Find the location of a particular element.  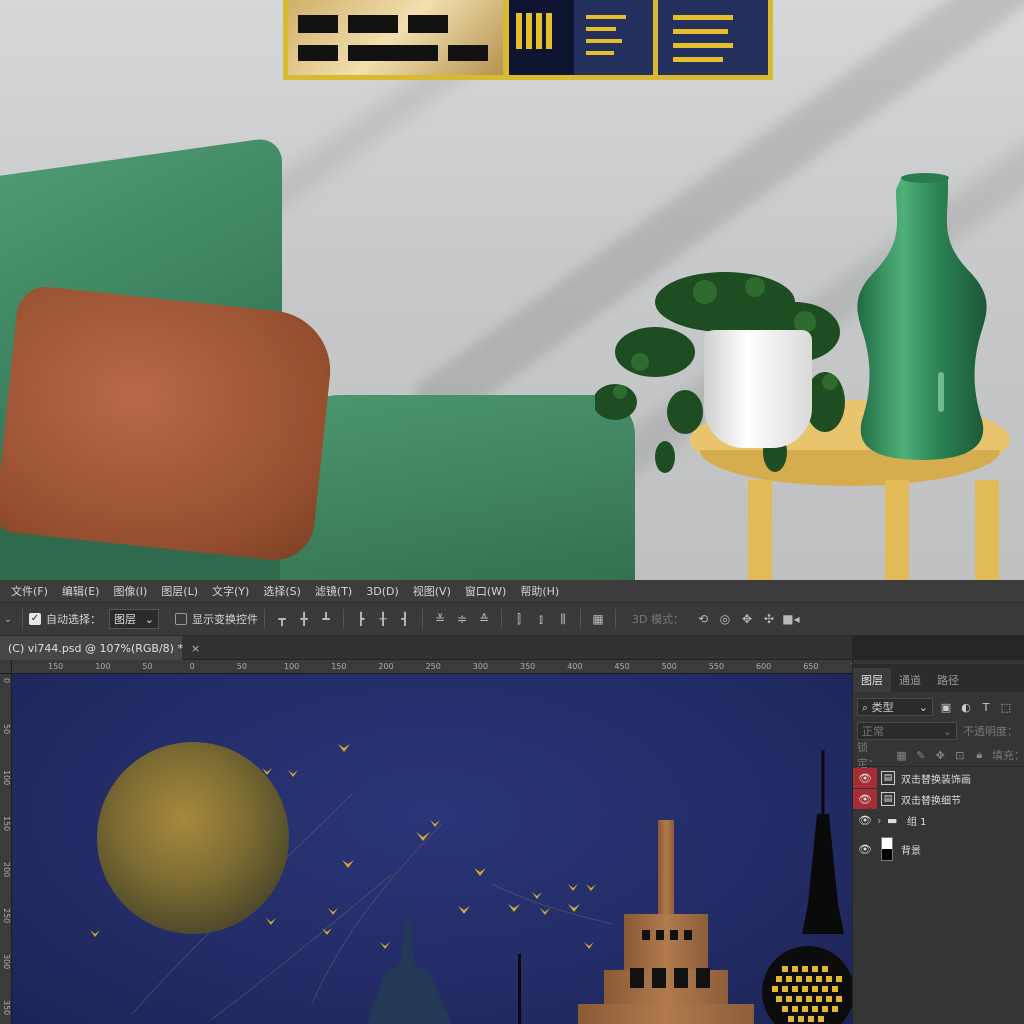

blend-mode-dropdown: 正常 ⌄ is located at coordinates (907, 731).